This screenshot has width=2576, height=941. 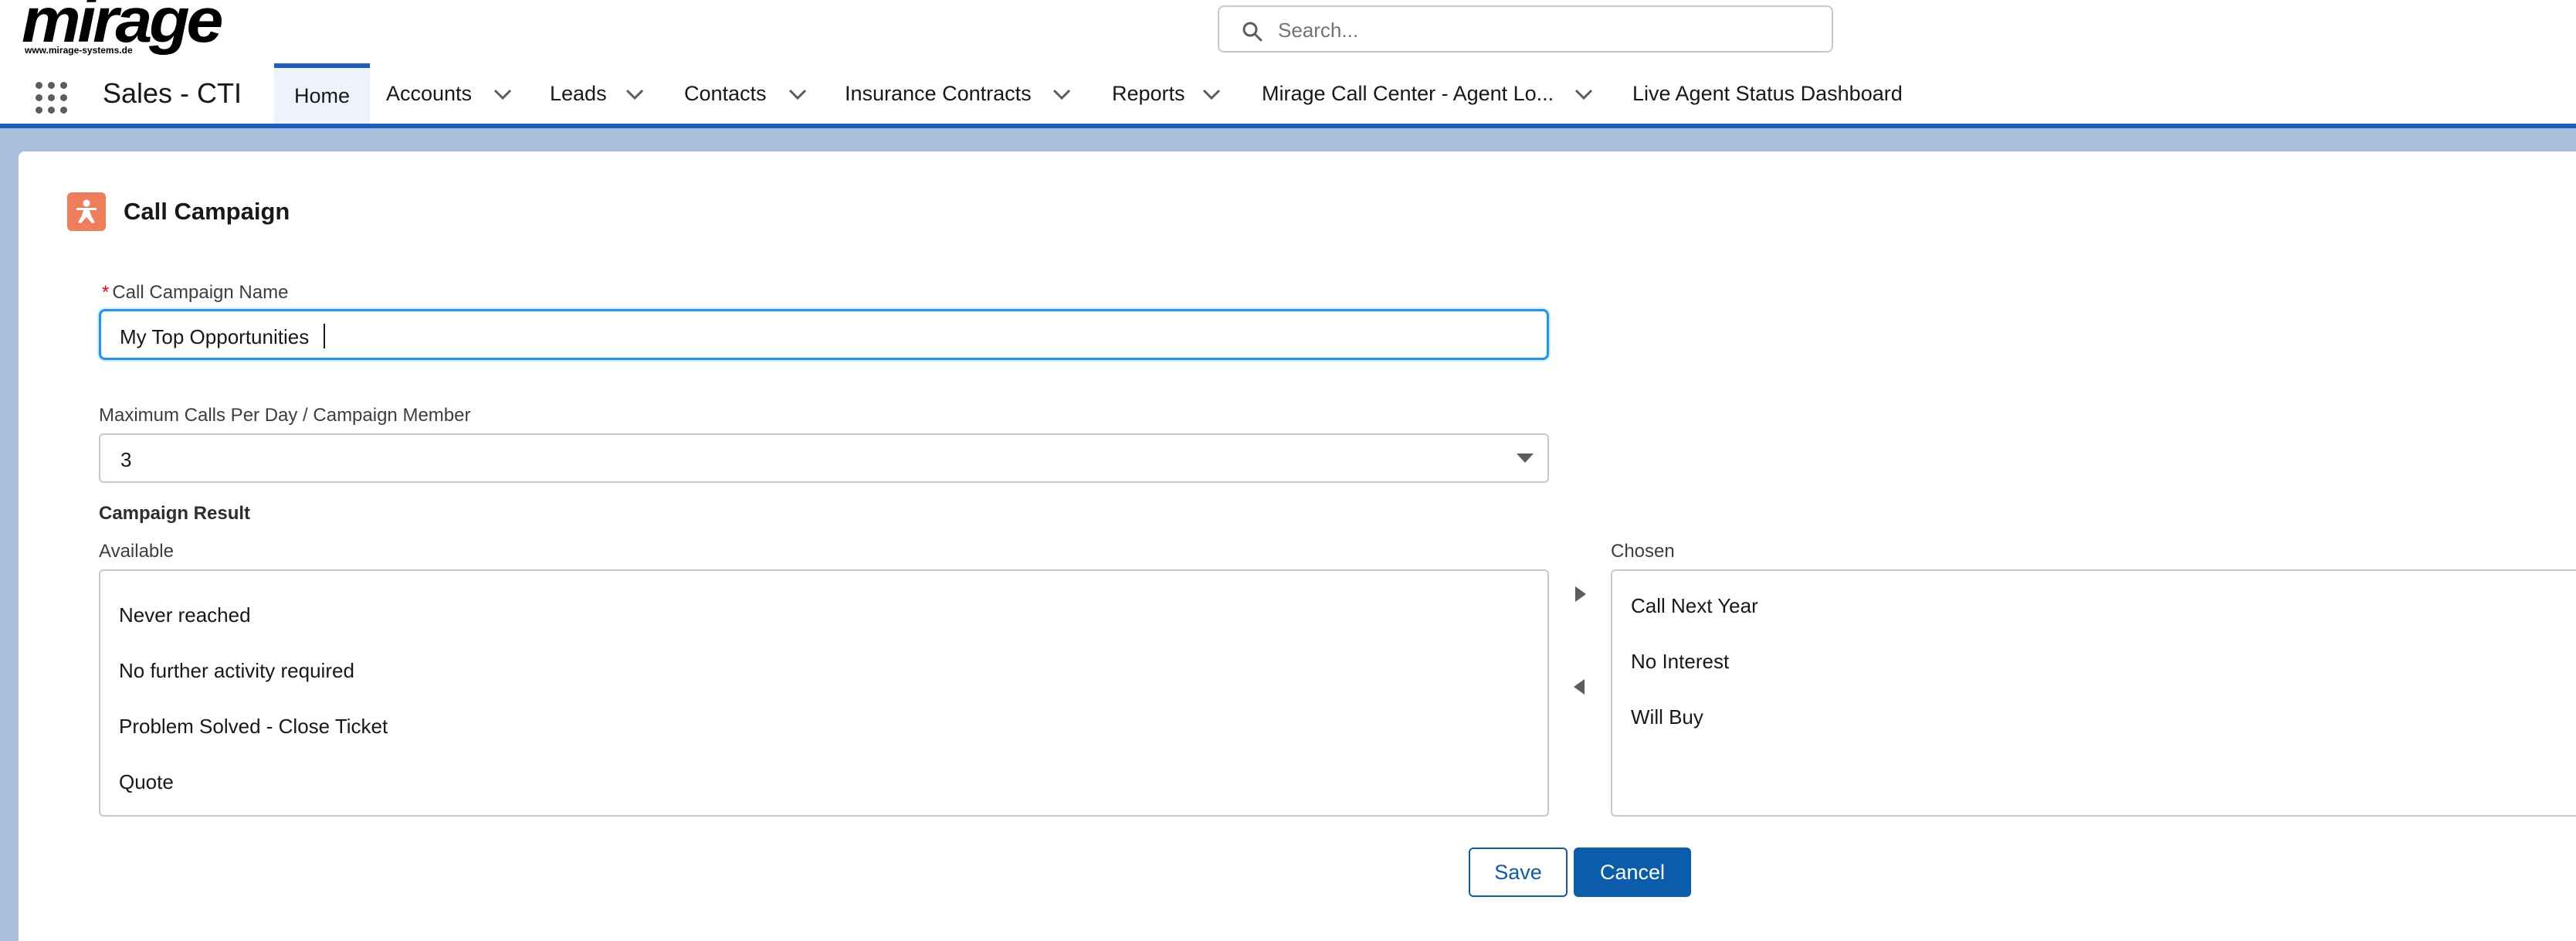 What do you see at coordinates (1252, 32) in the screenshot?
I see `search-icon` at bounding box center [1252, 32].